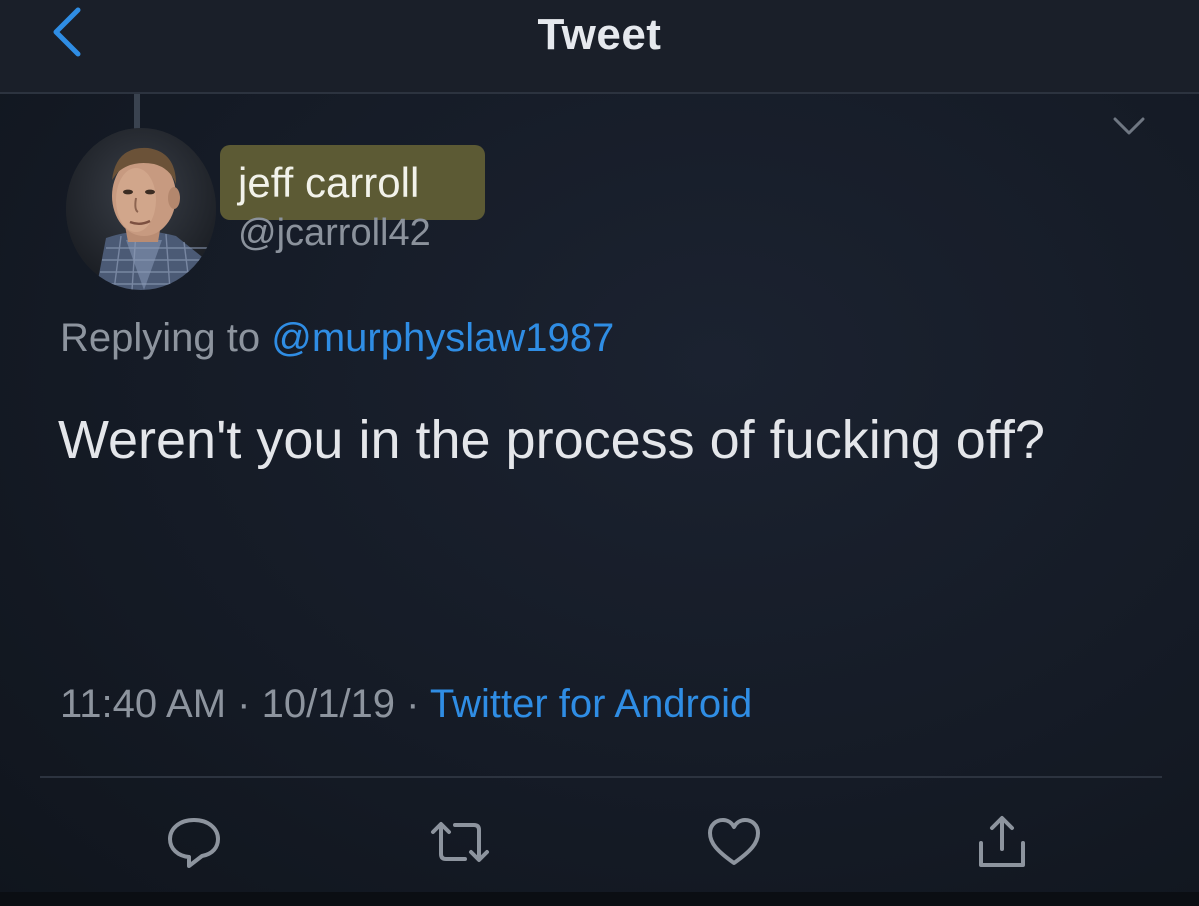  I want to click on author-name-highlight: jeff carroll, so click(352, 182).